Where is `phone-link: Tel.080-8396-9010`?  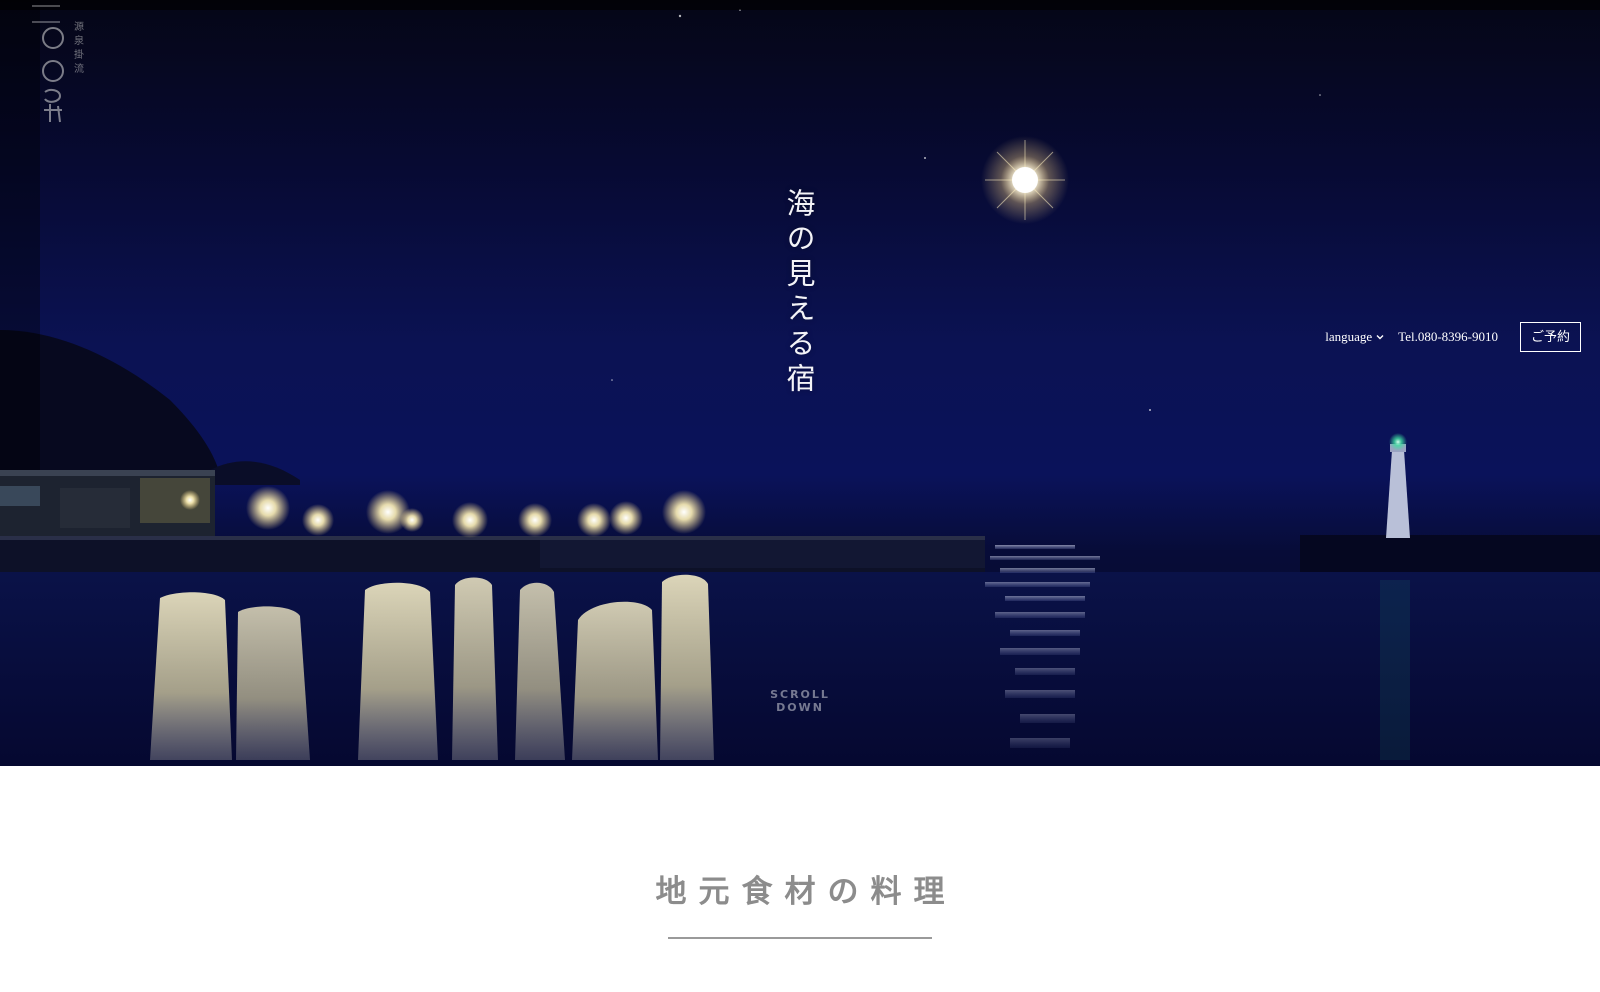 phone-link: Tel.080-8396-9010 is located at coordinates (1448, 337).